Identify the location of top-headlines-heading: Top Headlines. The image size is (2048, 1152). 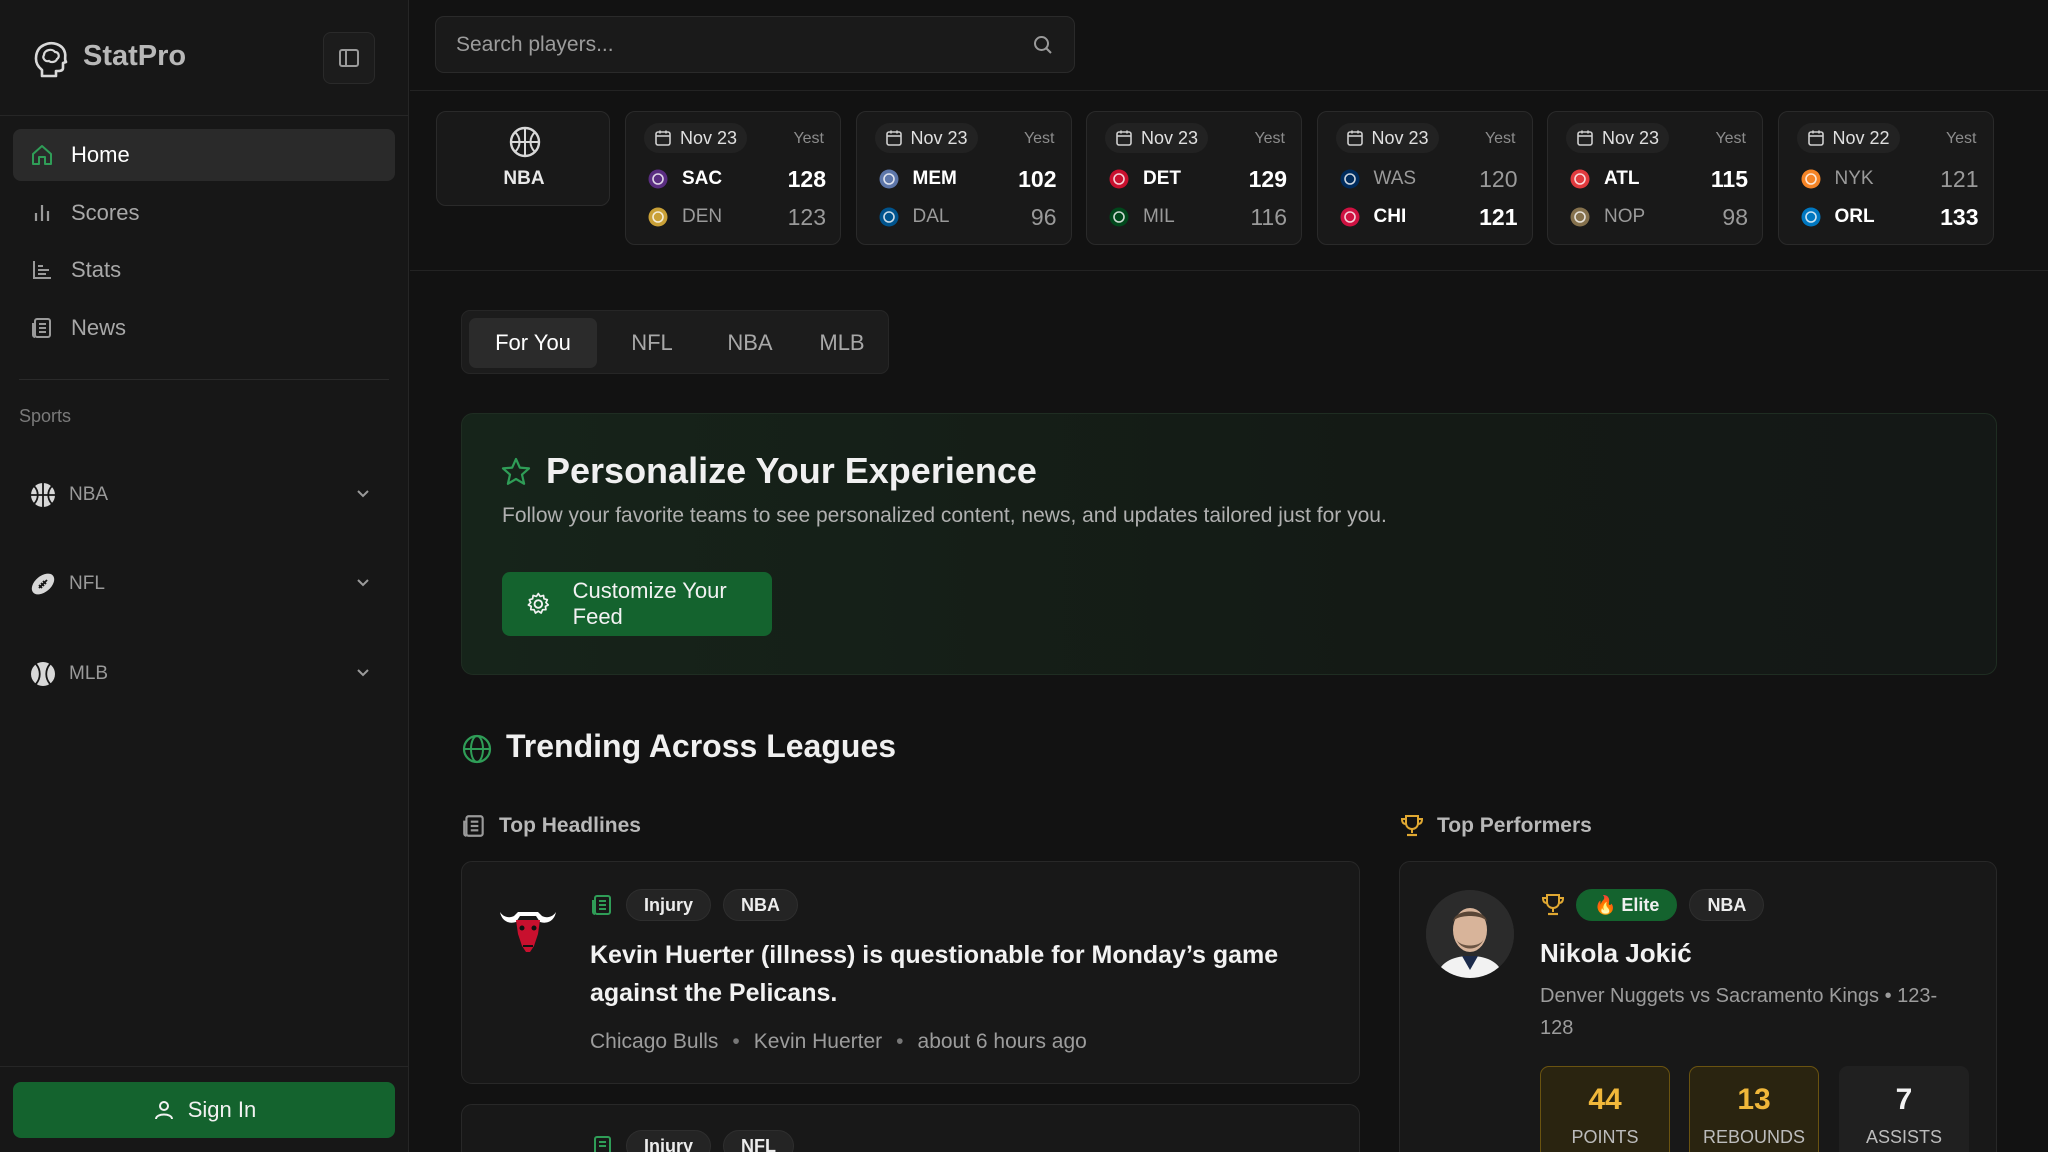
(551, 826).